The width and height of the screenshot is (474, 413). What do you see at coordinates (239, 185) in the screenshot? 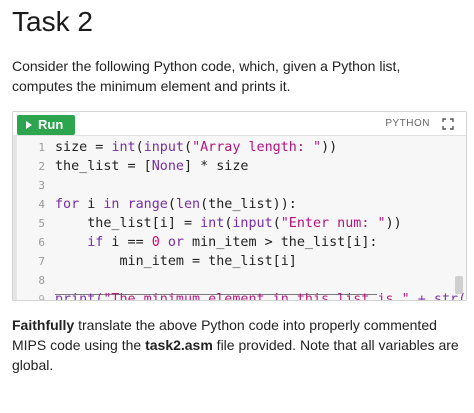
I see `code-line: 3` at bounding box center [239, 185].